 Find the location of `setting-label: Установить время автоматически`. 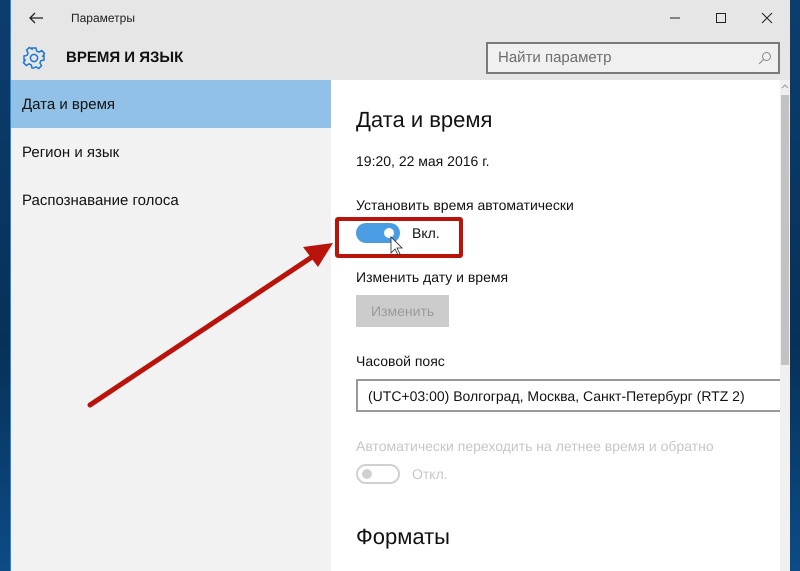

setting-label: Установить время автоматически is located at coordinates (465, 205).